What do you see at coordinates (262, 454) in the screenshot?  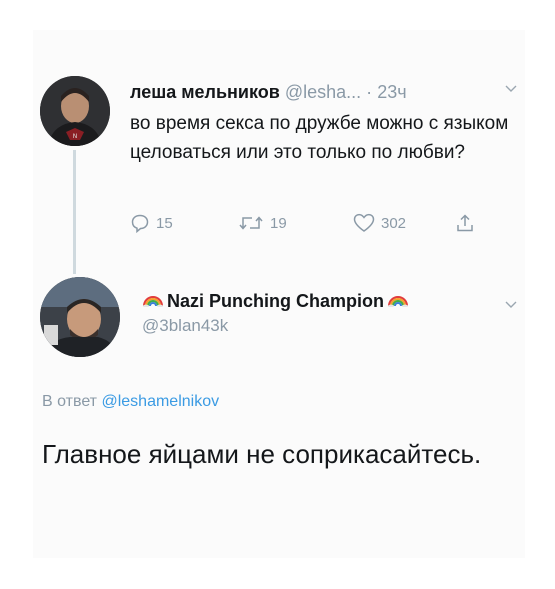 I see `reply-text: Главное яйцами не соприкасайтесь.` at bounding box center [262, 454].